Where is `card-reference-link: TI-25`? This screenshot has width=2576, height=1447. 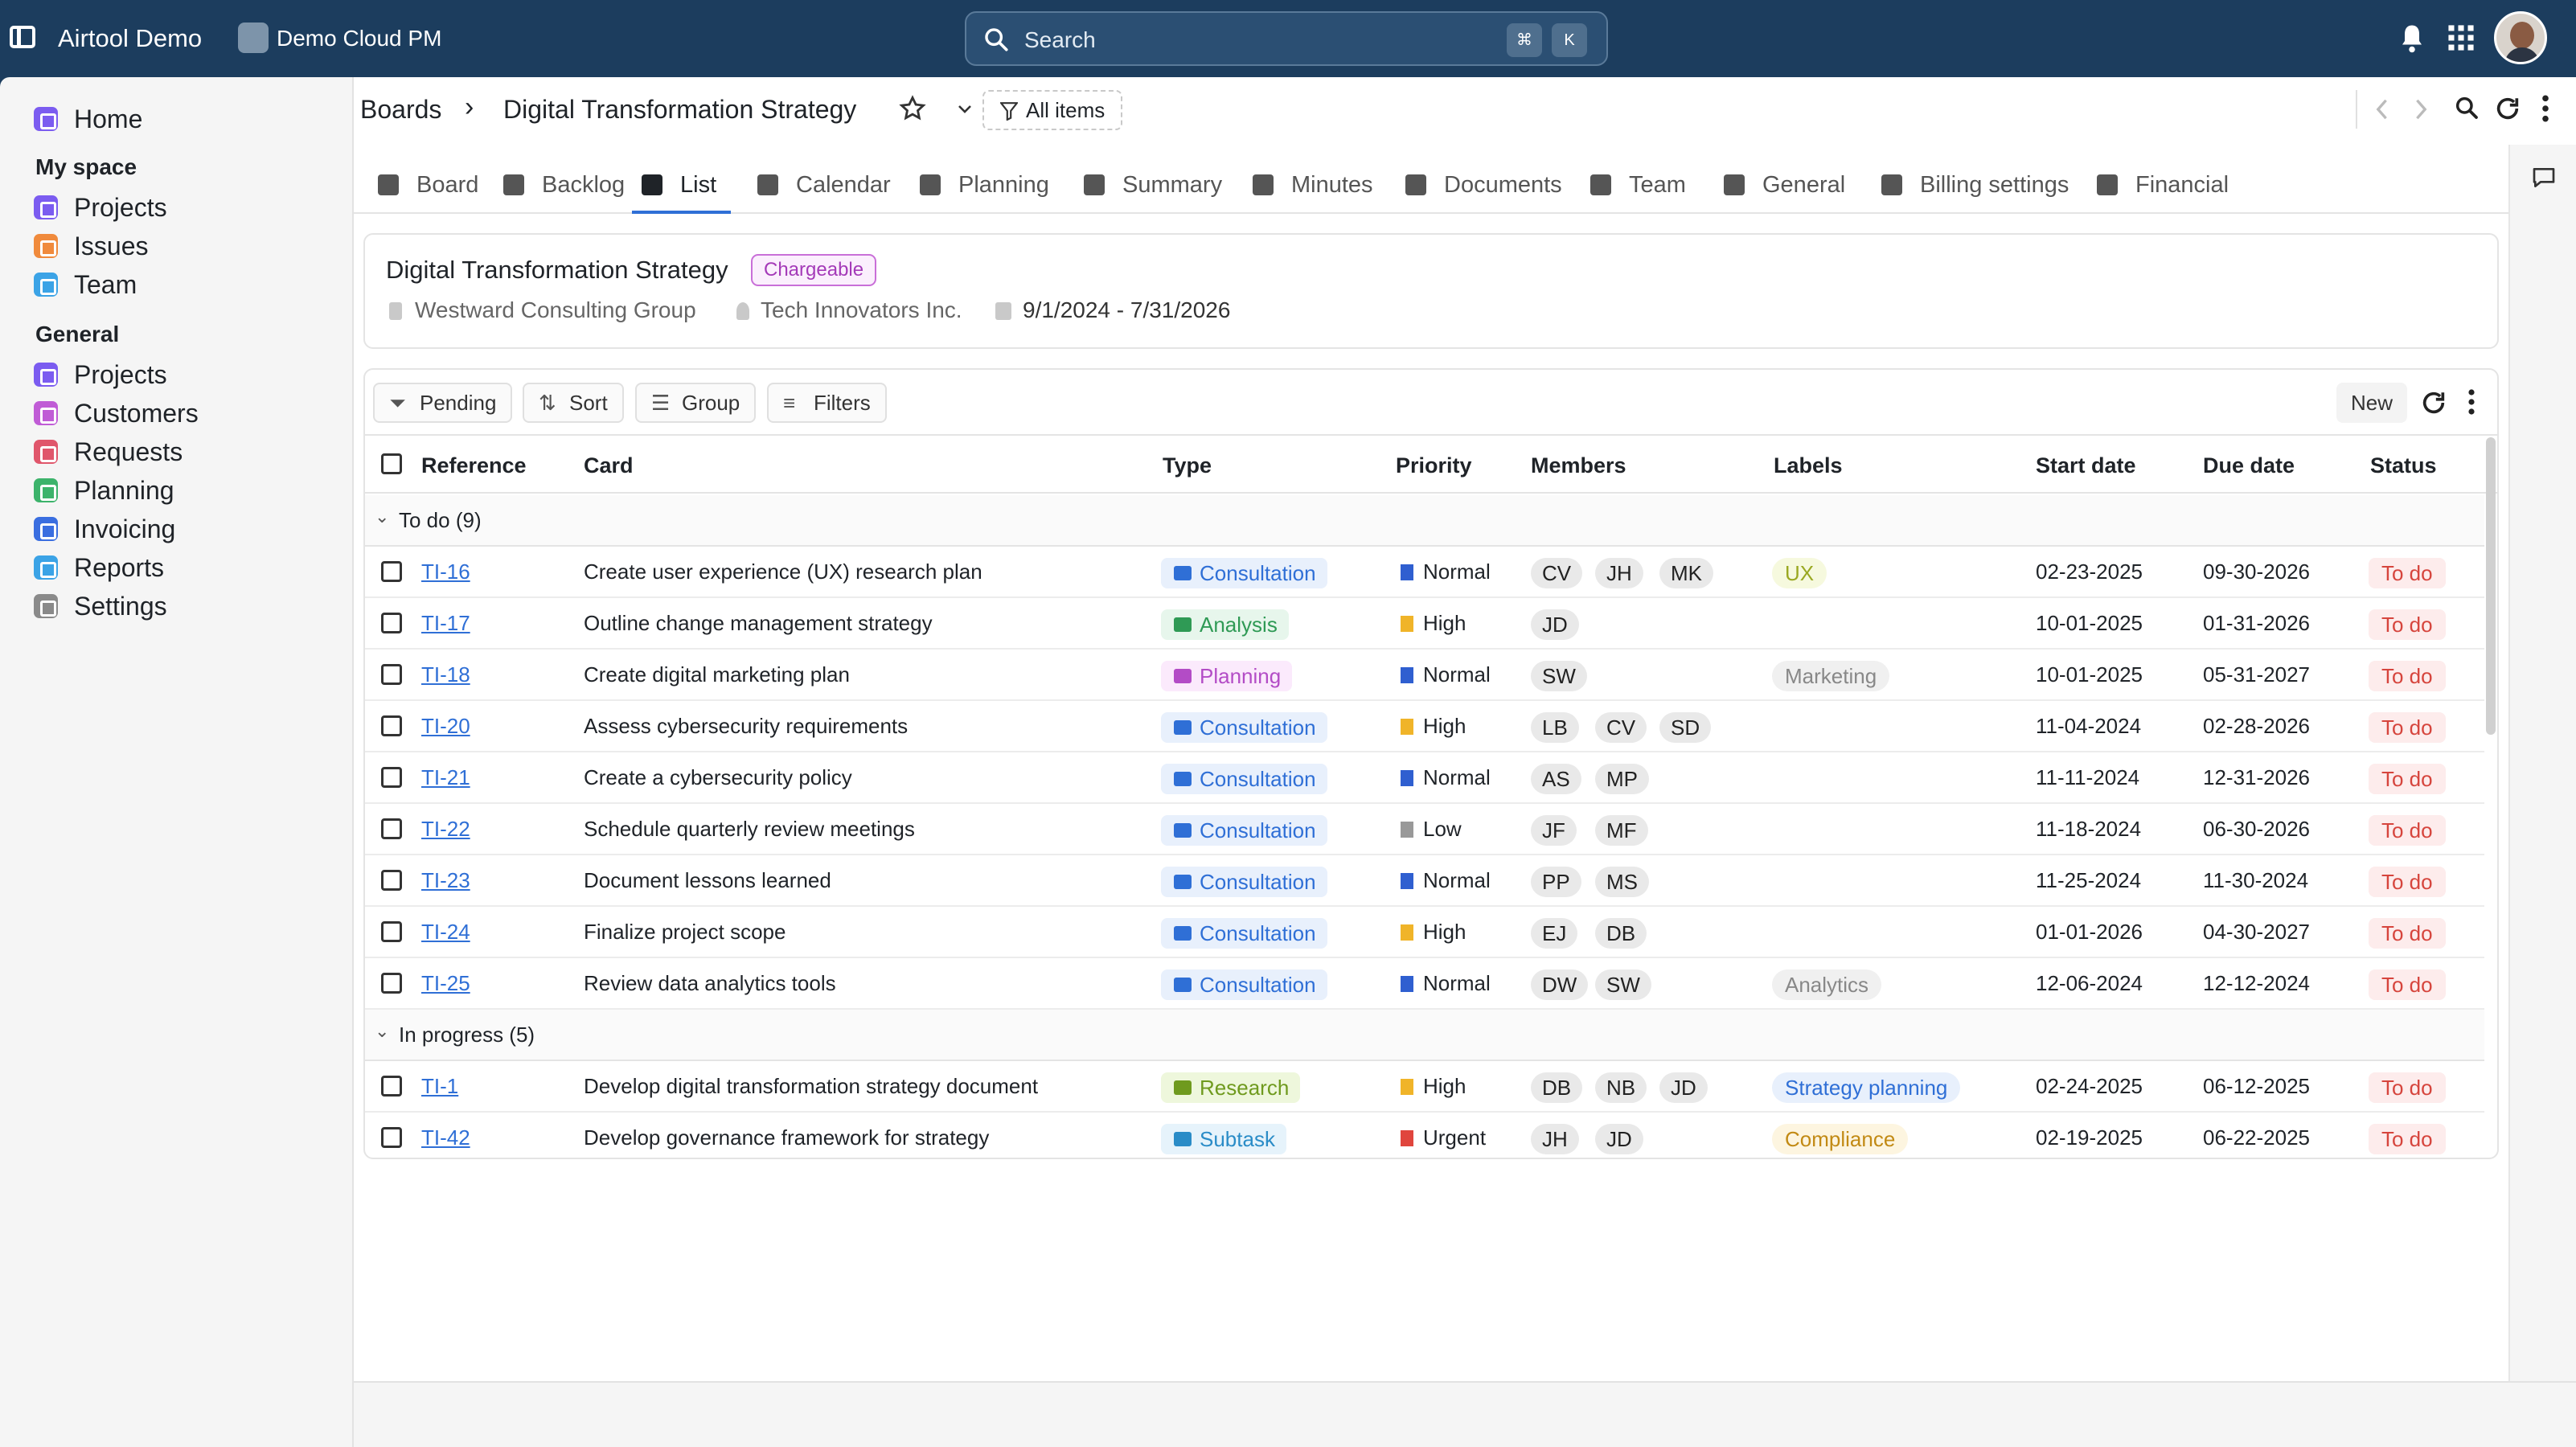
card-reference-link: TI-25 is located at coordinates (445, 983).